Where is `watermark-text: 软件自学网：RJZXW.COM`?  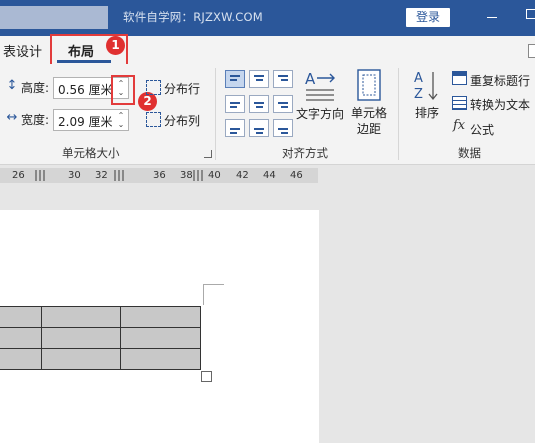
watermark-text: 软件自学网：RJZXW.COM is located at coordinates (193, 17).